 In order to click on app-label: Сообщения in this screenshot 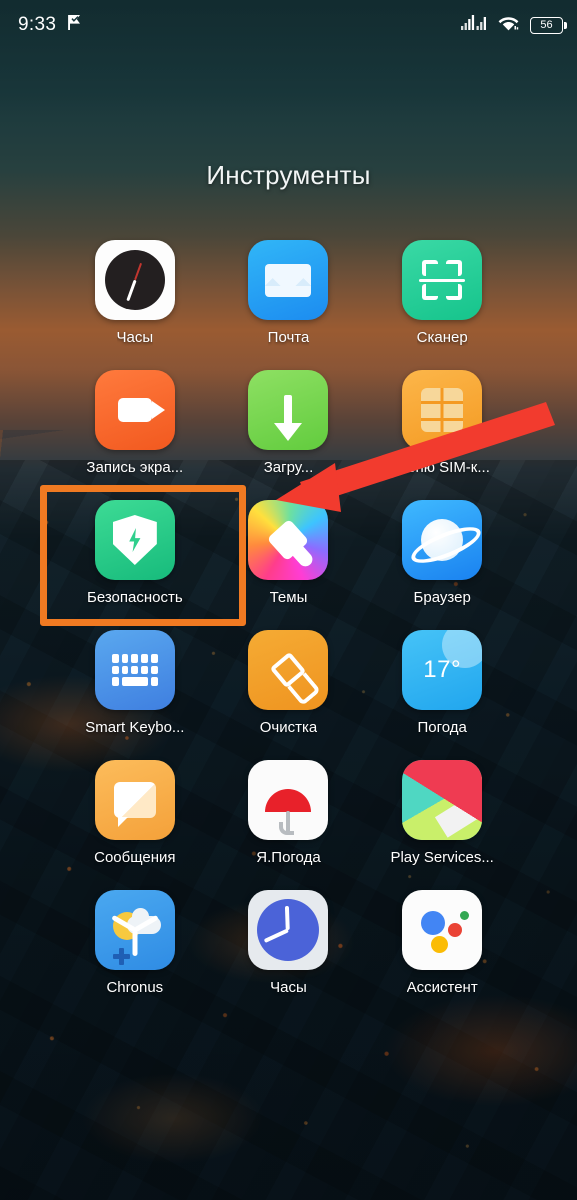, I will do `click(135, 857)`.